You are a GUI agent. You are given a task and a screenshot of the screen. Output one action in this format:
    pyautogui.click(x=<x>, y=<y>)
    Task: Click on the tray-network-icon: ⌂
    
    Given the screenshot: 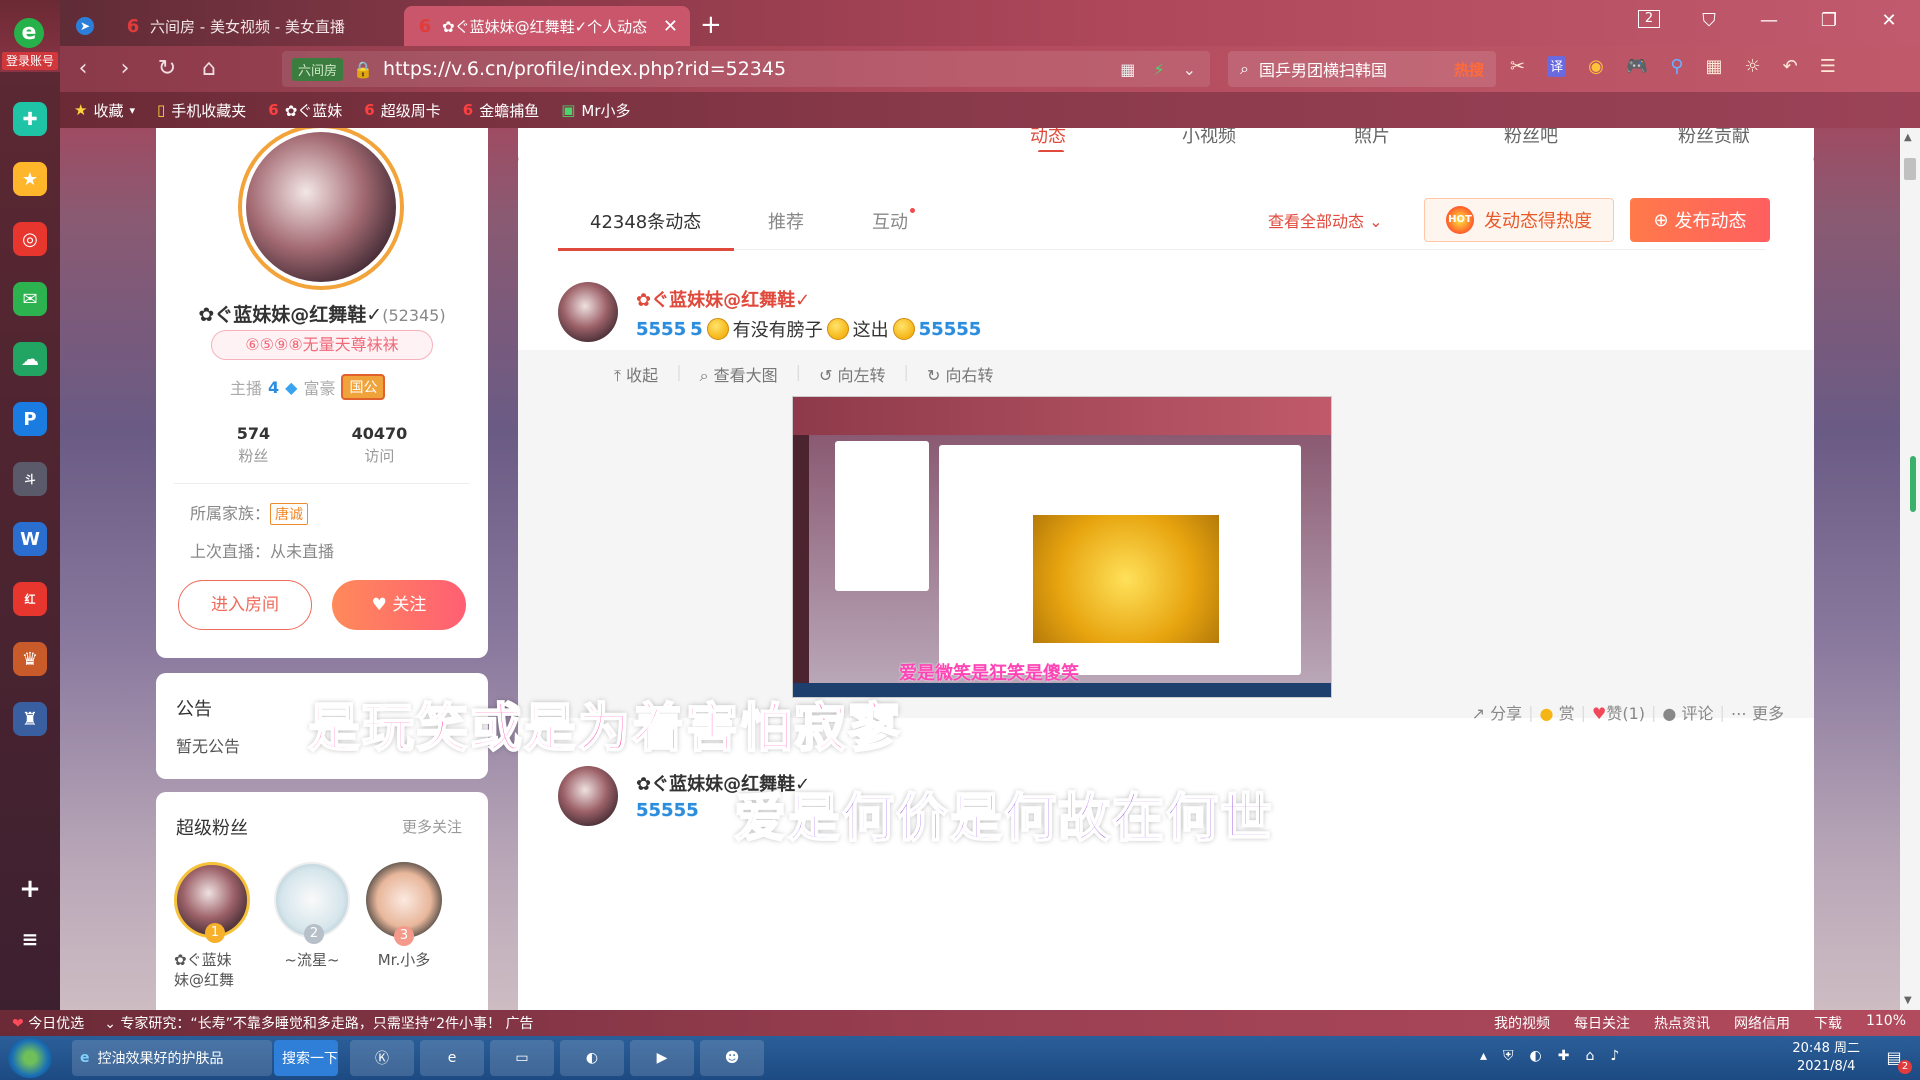 What is the action you would take?
    pyautogui.click(x=1589, y=1056)
    